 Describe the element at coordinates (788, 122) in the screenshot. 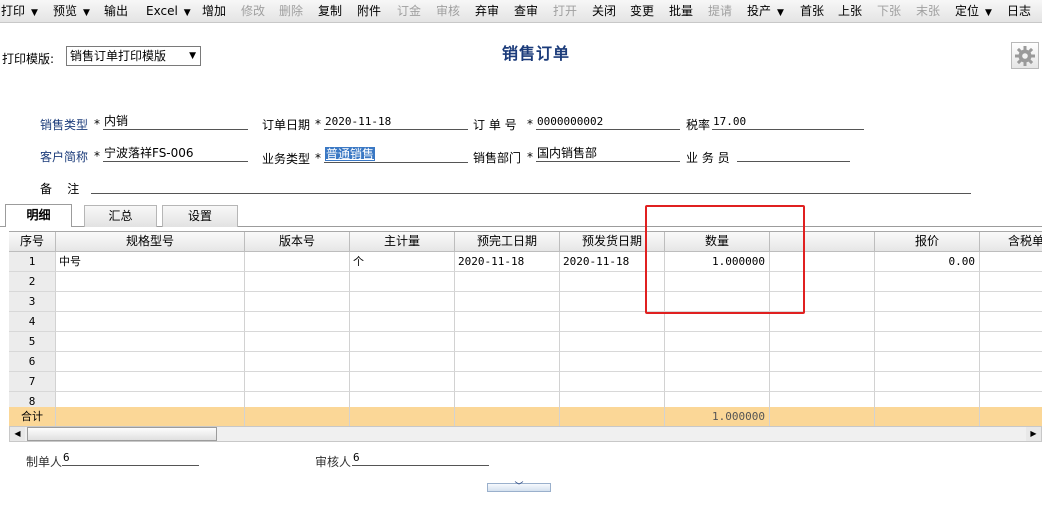

I see `tax-rate-field: 17.00` at that location.